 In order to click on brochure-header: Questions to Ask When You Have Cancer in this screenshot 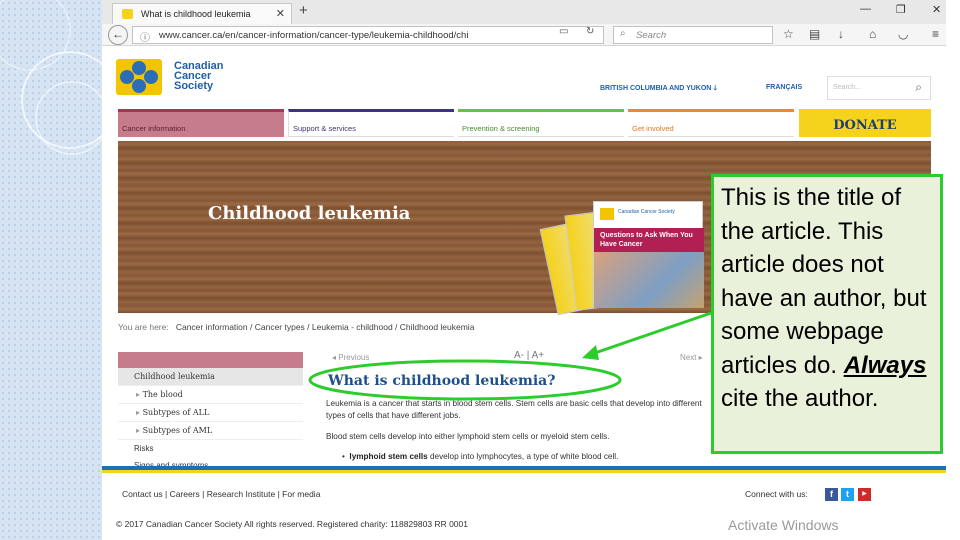, I will do `click(649, 240)`.